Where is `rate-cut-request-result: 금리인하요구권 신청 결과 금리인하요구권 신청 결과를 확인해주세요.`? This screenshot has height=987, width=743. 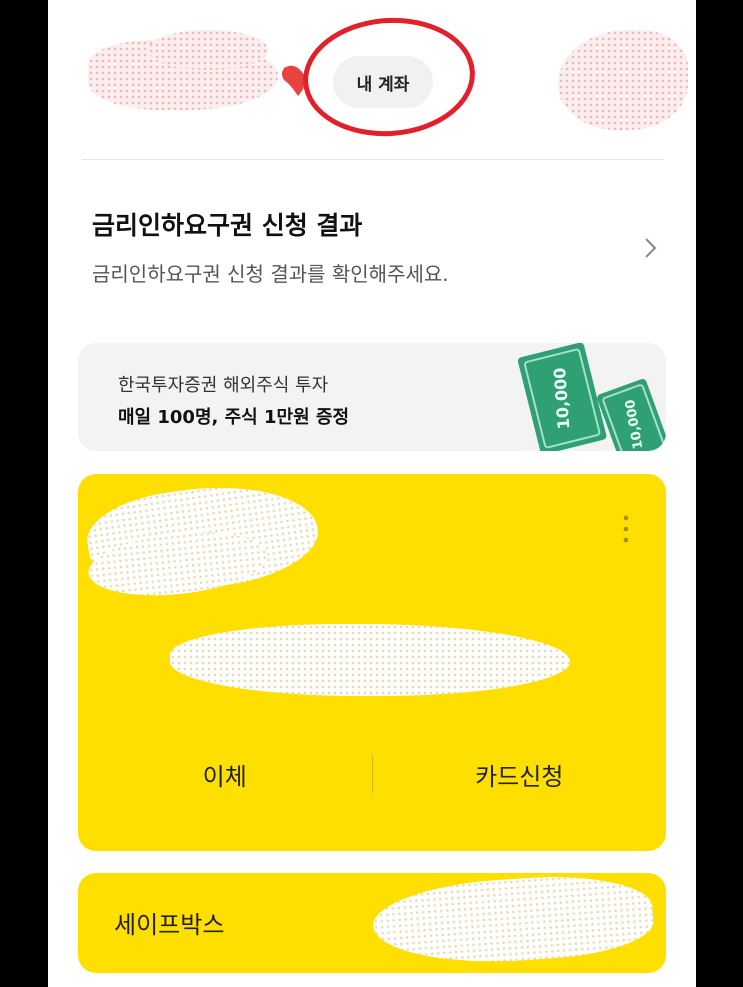
rate-cut-request-result: 금리인하요구권 신청 결과 금리인하요구권 신청 결과를 확인해주세요. is located at coordinates (382, 245).